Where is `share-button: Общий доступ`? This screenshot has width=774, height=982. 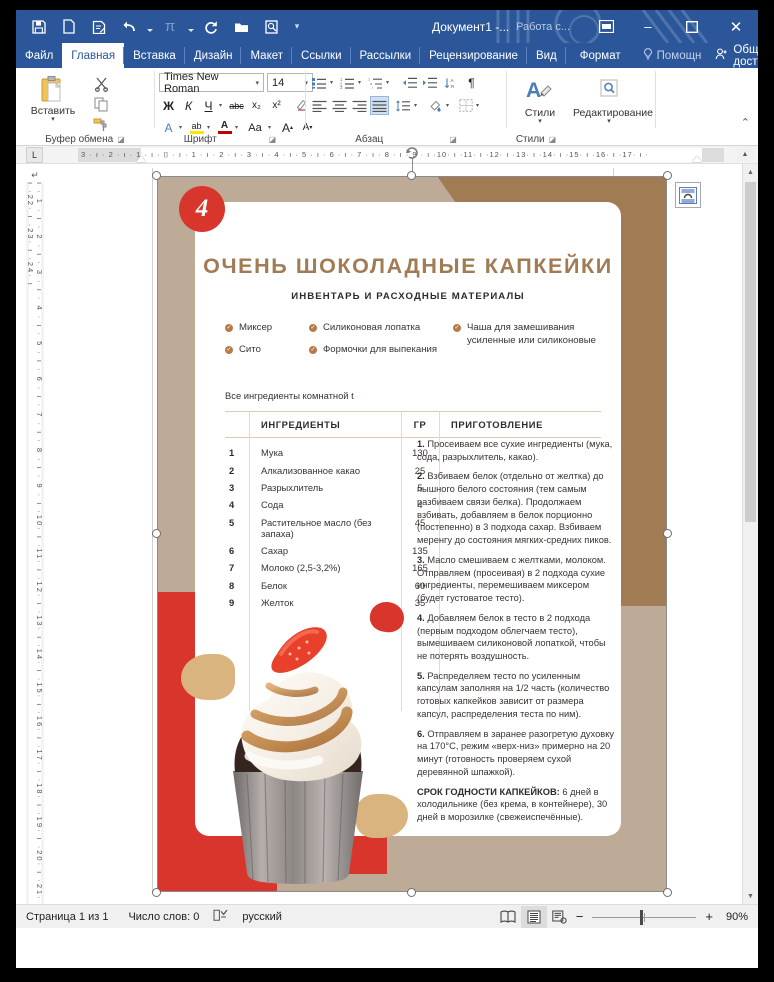 share-button: Общий доступ is located at coordinates (733, 55).